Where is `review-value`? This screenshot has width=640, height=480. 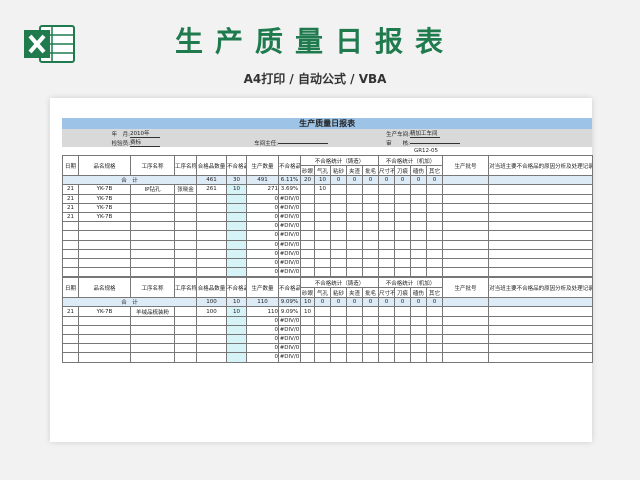 review-value is located at coordinates (435, 143).